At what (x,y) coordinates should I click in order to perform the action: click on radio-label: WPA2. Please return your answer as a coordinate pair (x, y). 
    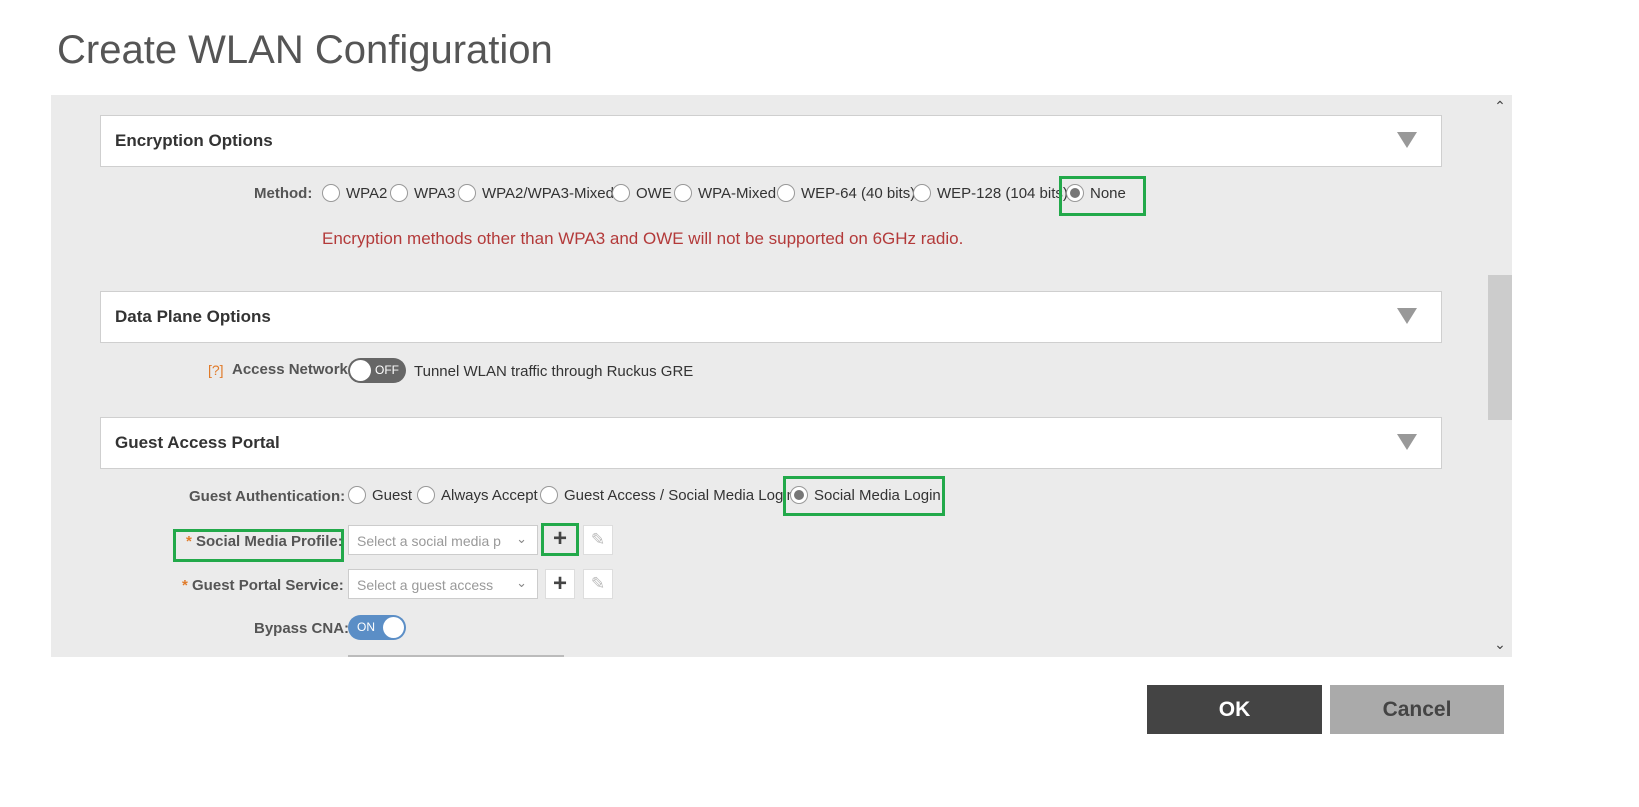
    Looking at the image, I should click on (367, 193).